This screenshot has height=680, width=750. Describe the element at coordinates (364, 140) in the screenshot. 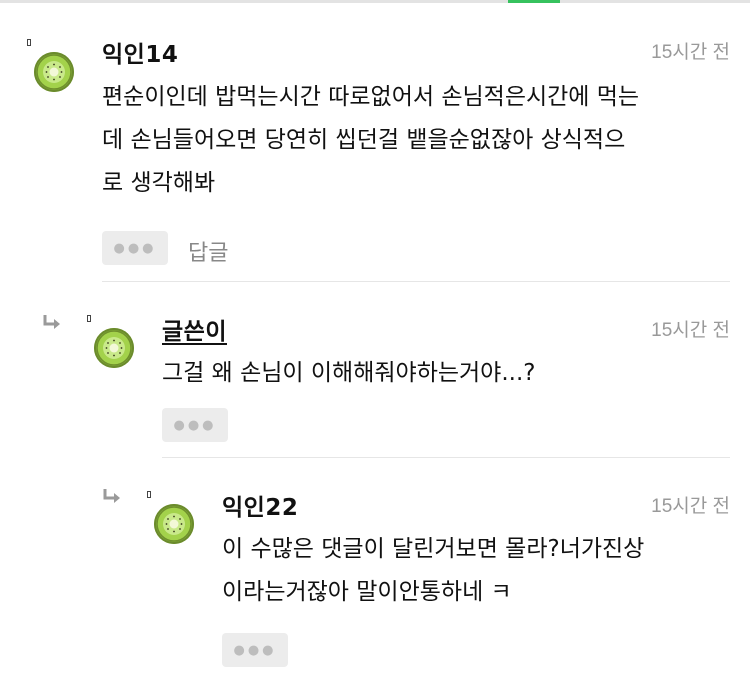

I see `comment-text-line: 데 손님들어오면 당연히 씹던걸 뱉을순없잖아 상식적으` at that location.